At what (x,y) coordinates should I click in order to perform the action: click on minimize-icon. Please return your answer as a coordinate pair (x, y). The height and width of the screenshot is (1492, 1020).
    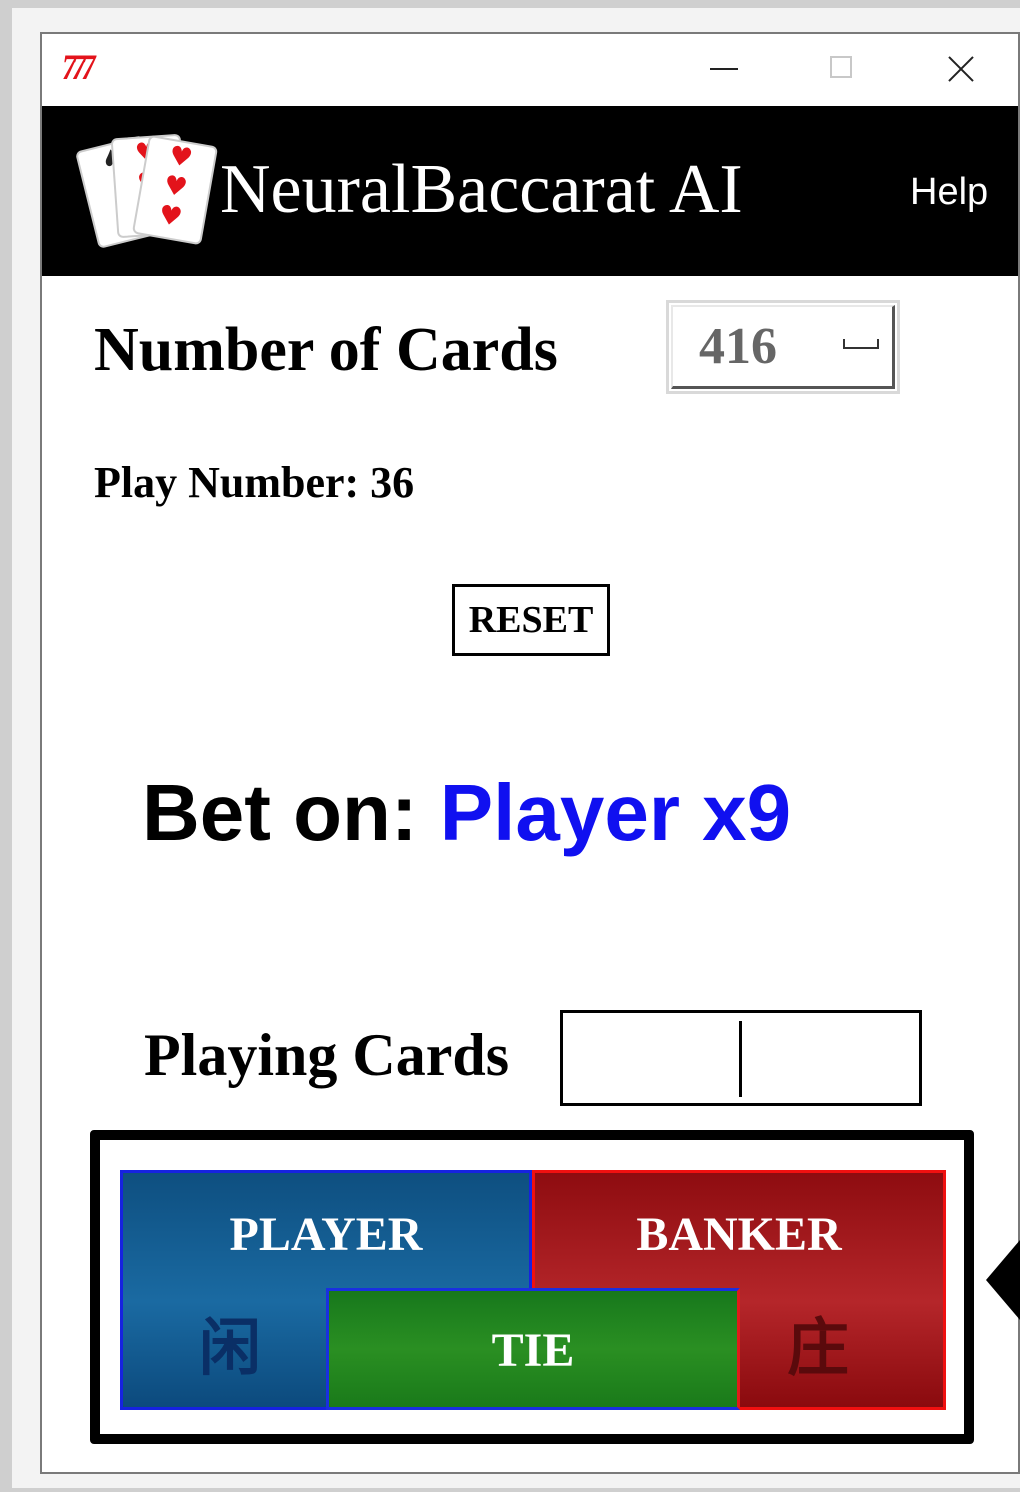
    Looking at the image, I should click on (722, 70).